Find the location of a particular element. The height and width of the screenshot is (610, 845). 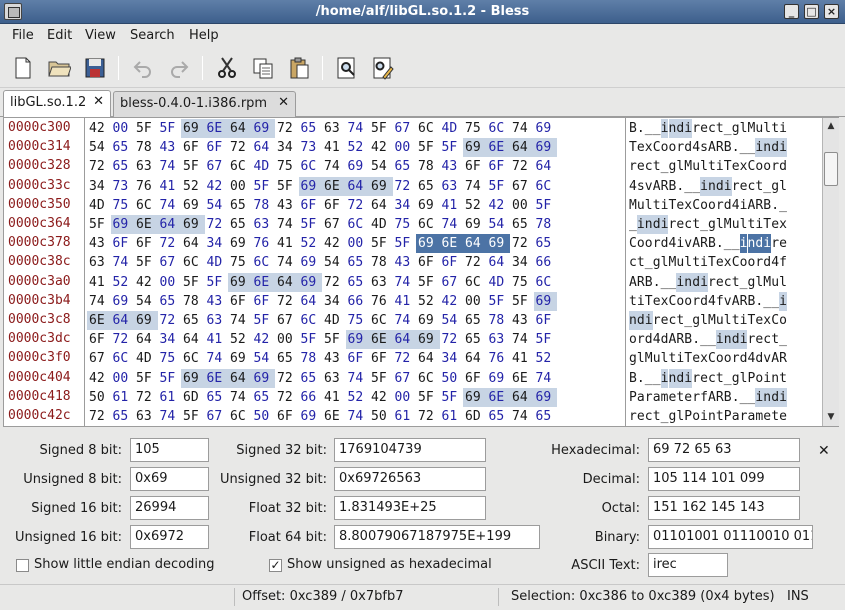

unsigned-hex-checkbox: ✓ is located at coordinates (275, 565).